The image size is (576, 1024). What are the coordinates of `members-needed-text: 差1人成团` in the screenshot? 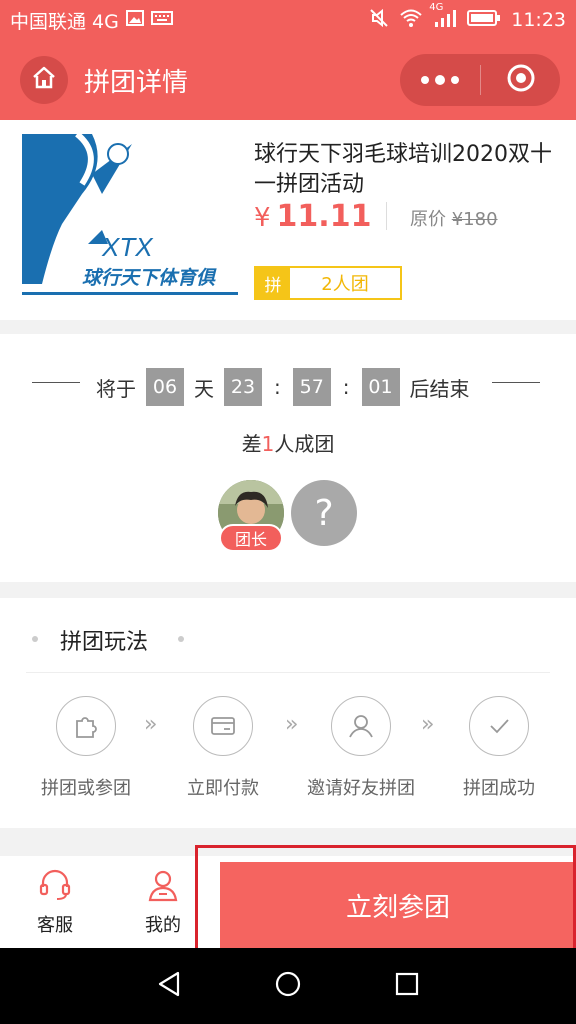 It's located at (288, 442).